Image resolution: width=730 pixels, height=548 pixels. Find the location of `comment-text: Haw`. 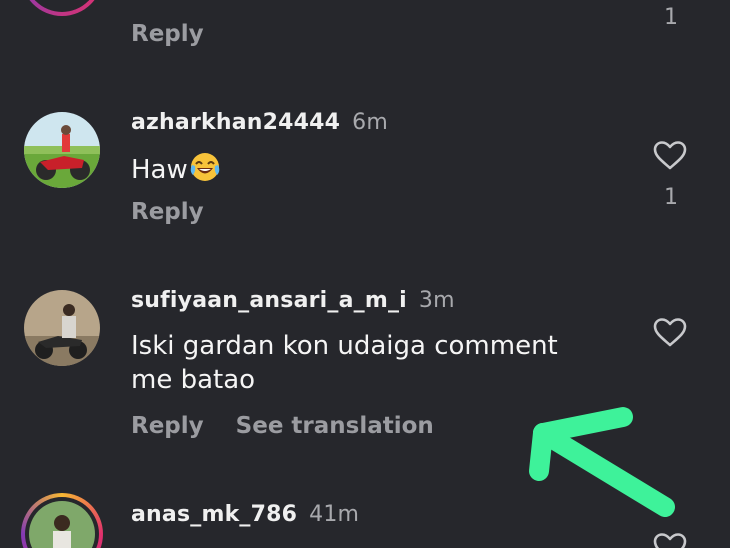

comment-text: Haw is located at coordinates (159, 170).